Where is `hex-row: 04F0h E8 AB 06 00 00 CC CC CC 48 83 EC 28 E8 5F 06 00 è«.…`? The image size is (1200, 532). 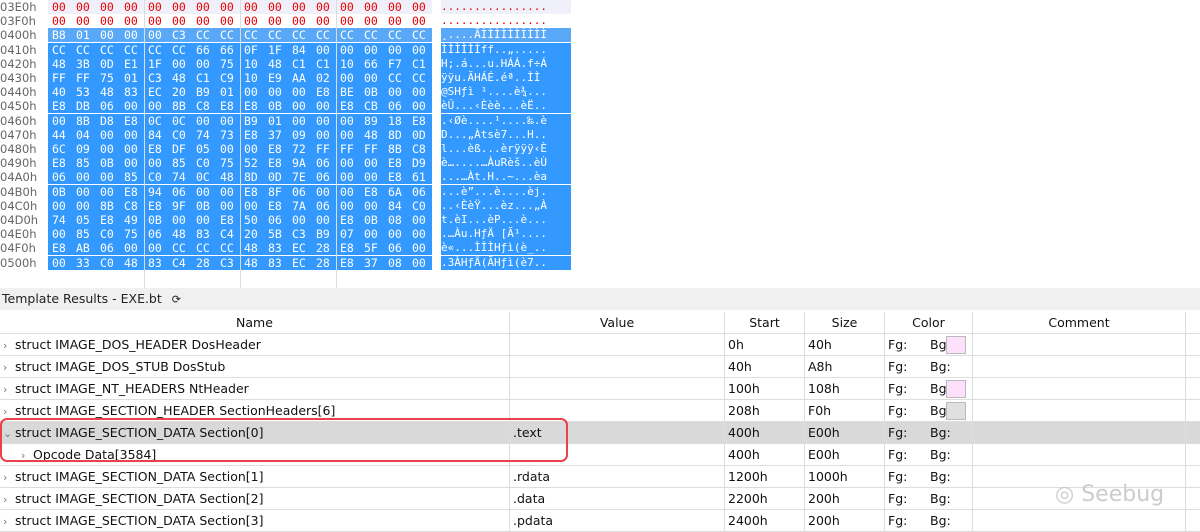 hex-row: 04F0h E8 AB 06 00 00 CC CC CC 48 83 EC 28 E8 5F 06 00 è«.… is located at coordinates (287, 248).